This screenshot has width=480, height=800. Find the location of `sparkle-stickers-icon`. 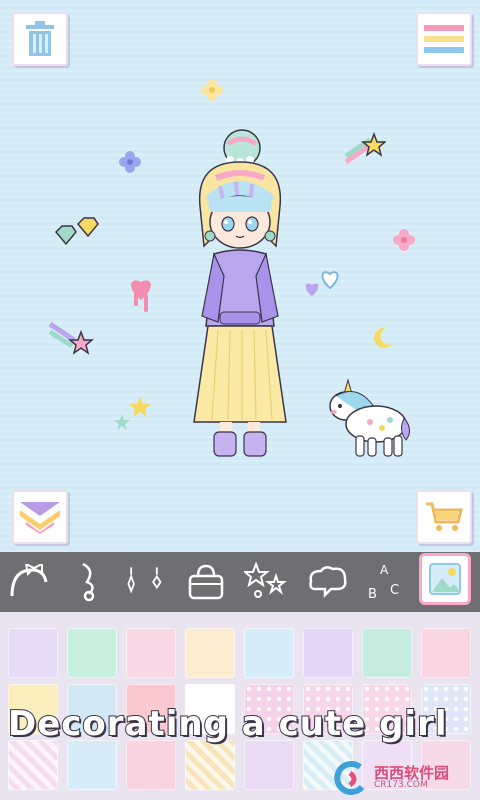

sparkle-stickers-icon is located at coordinates (265, 580).